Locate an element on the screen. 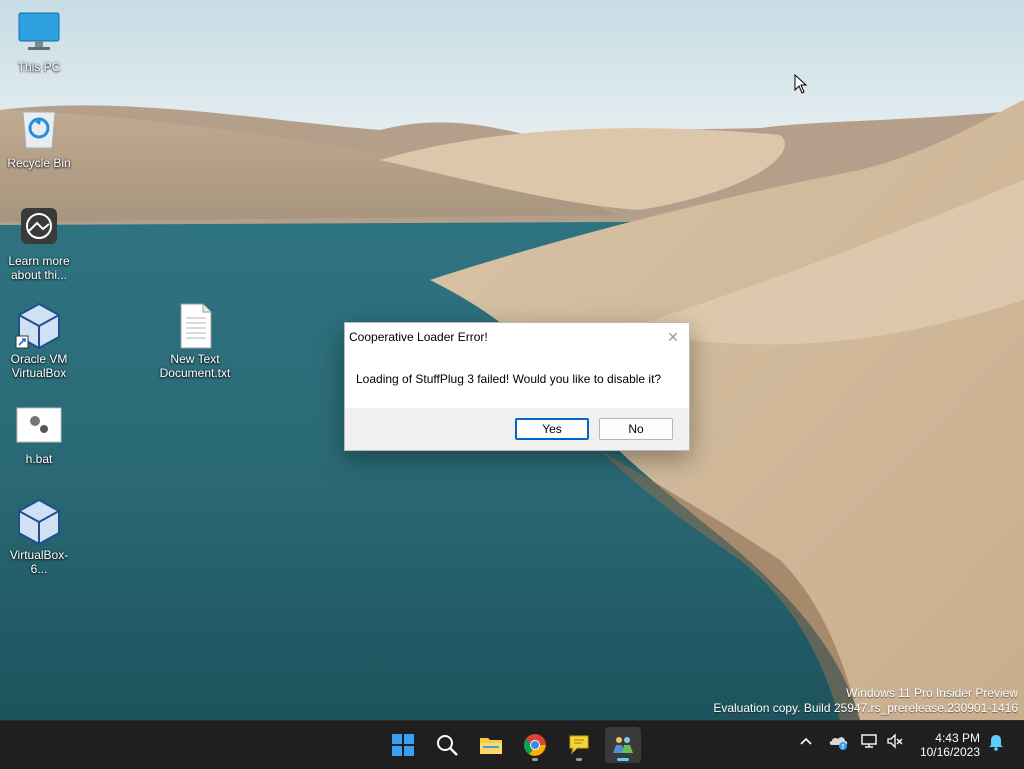  active-app-icon is located at coordinates (623, 745).